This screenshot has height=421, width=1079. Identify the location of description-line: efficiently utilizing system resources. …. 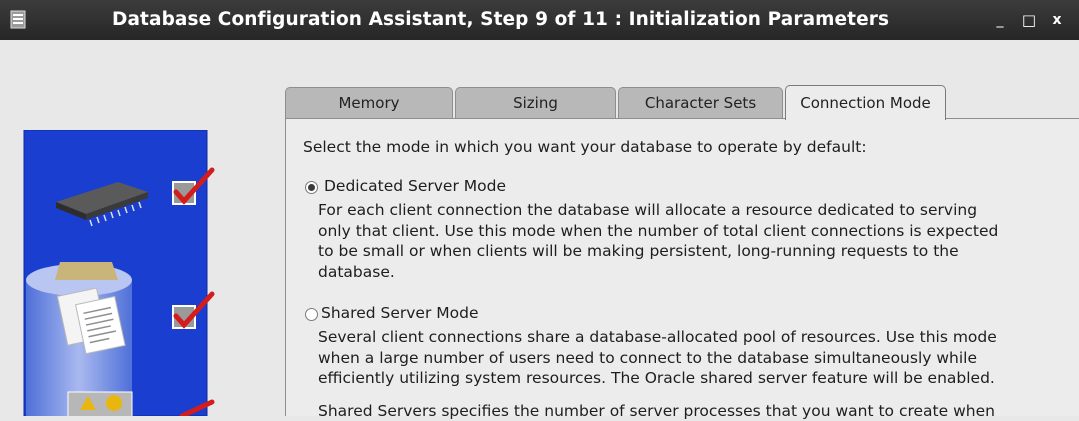
(657, 378).